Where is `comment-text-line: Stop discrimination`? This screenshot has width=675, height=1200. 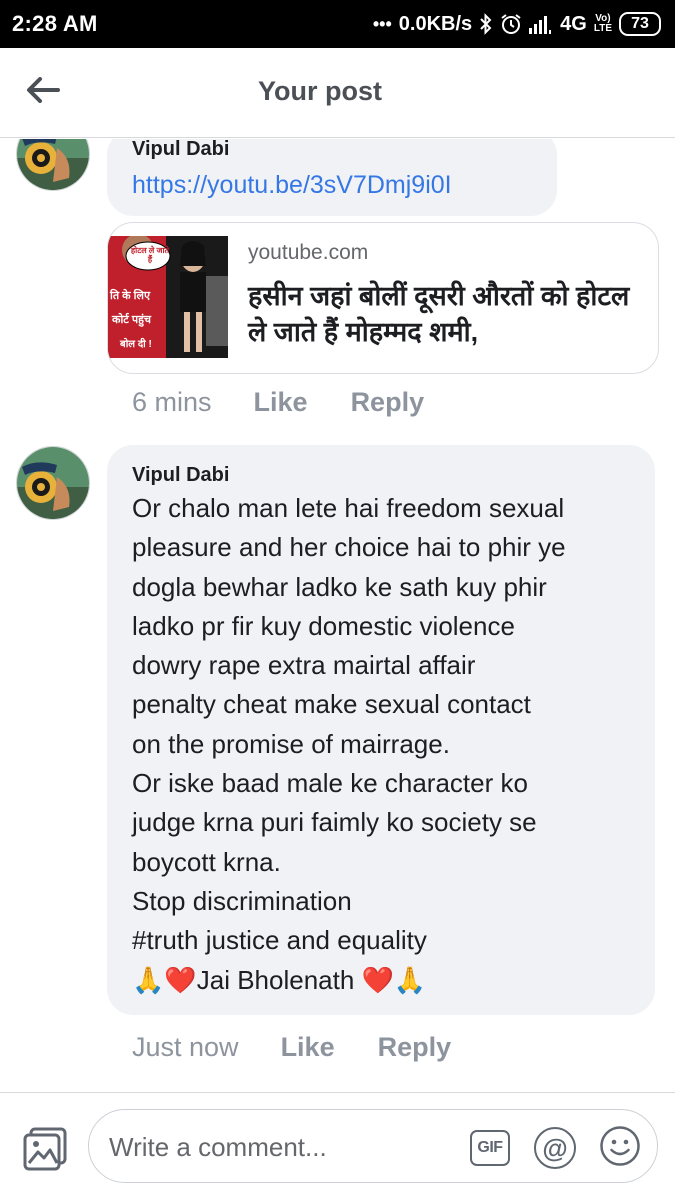
comment-text-line: Stop discrimination is located at coordinates (242, 900).